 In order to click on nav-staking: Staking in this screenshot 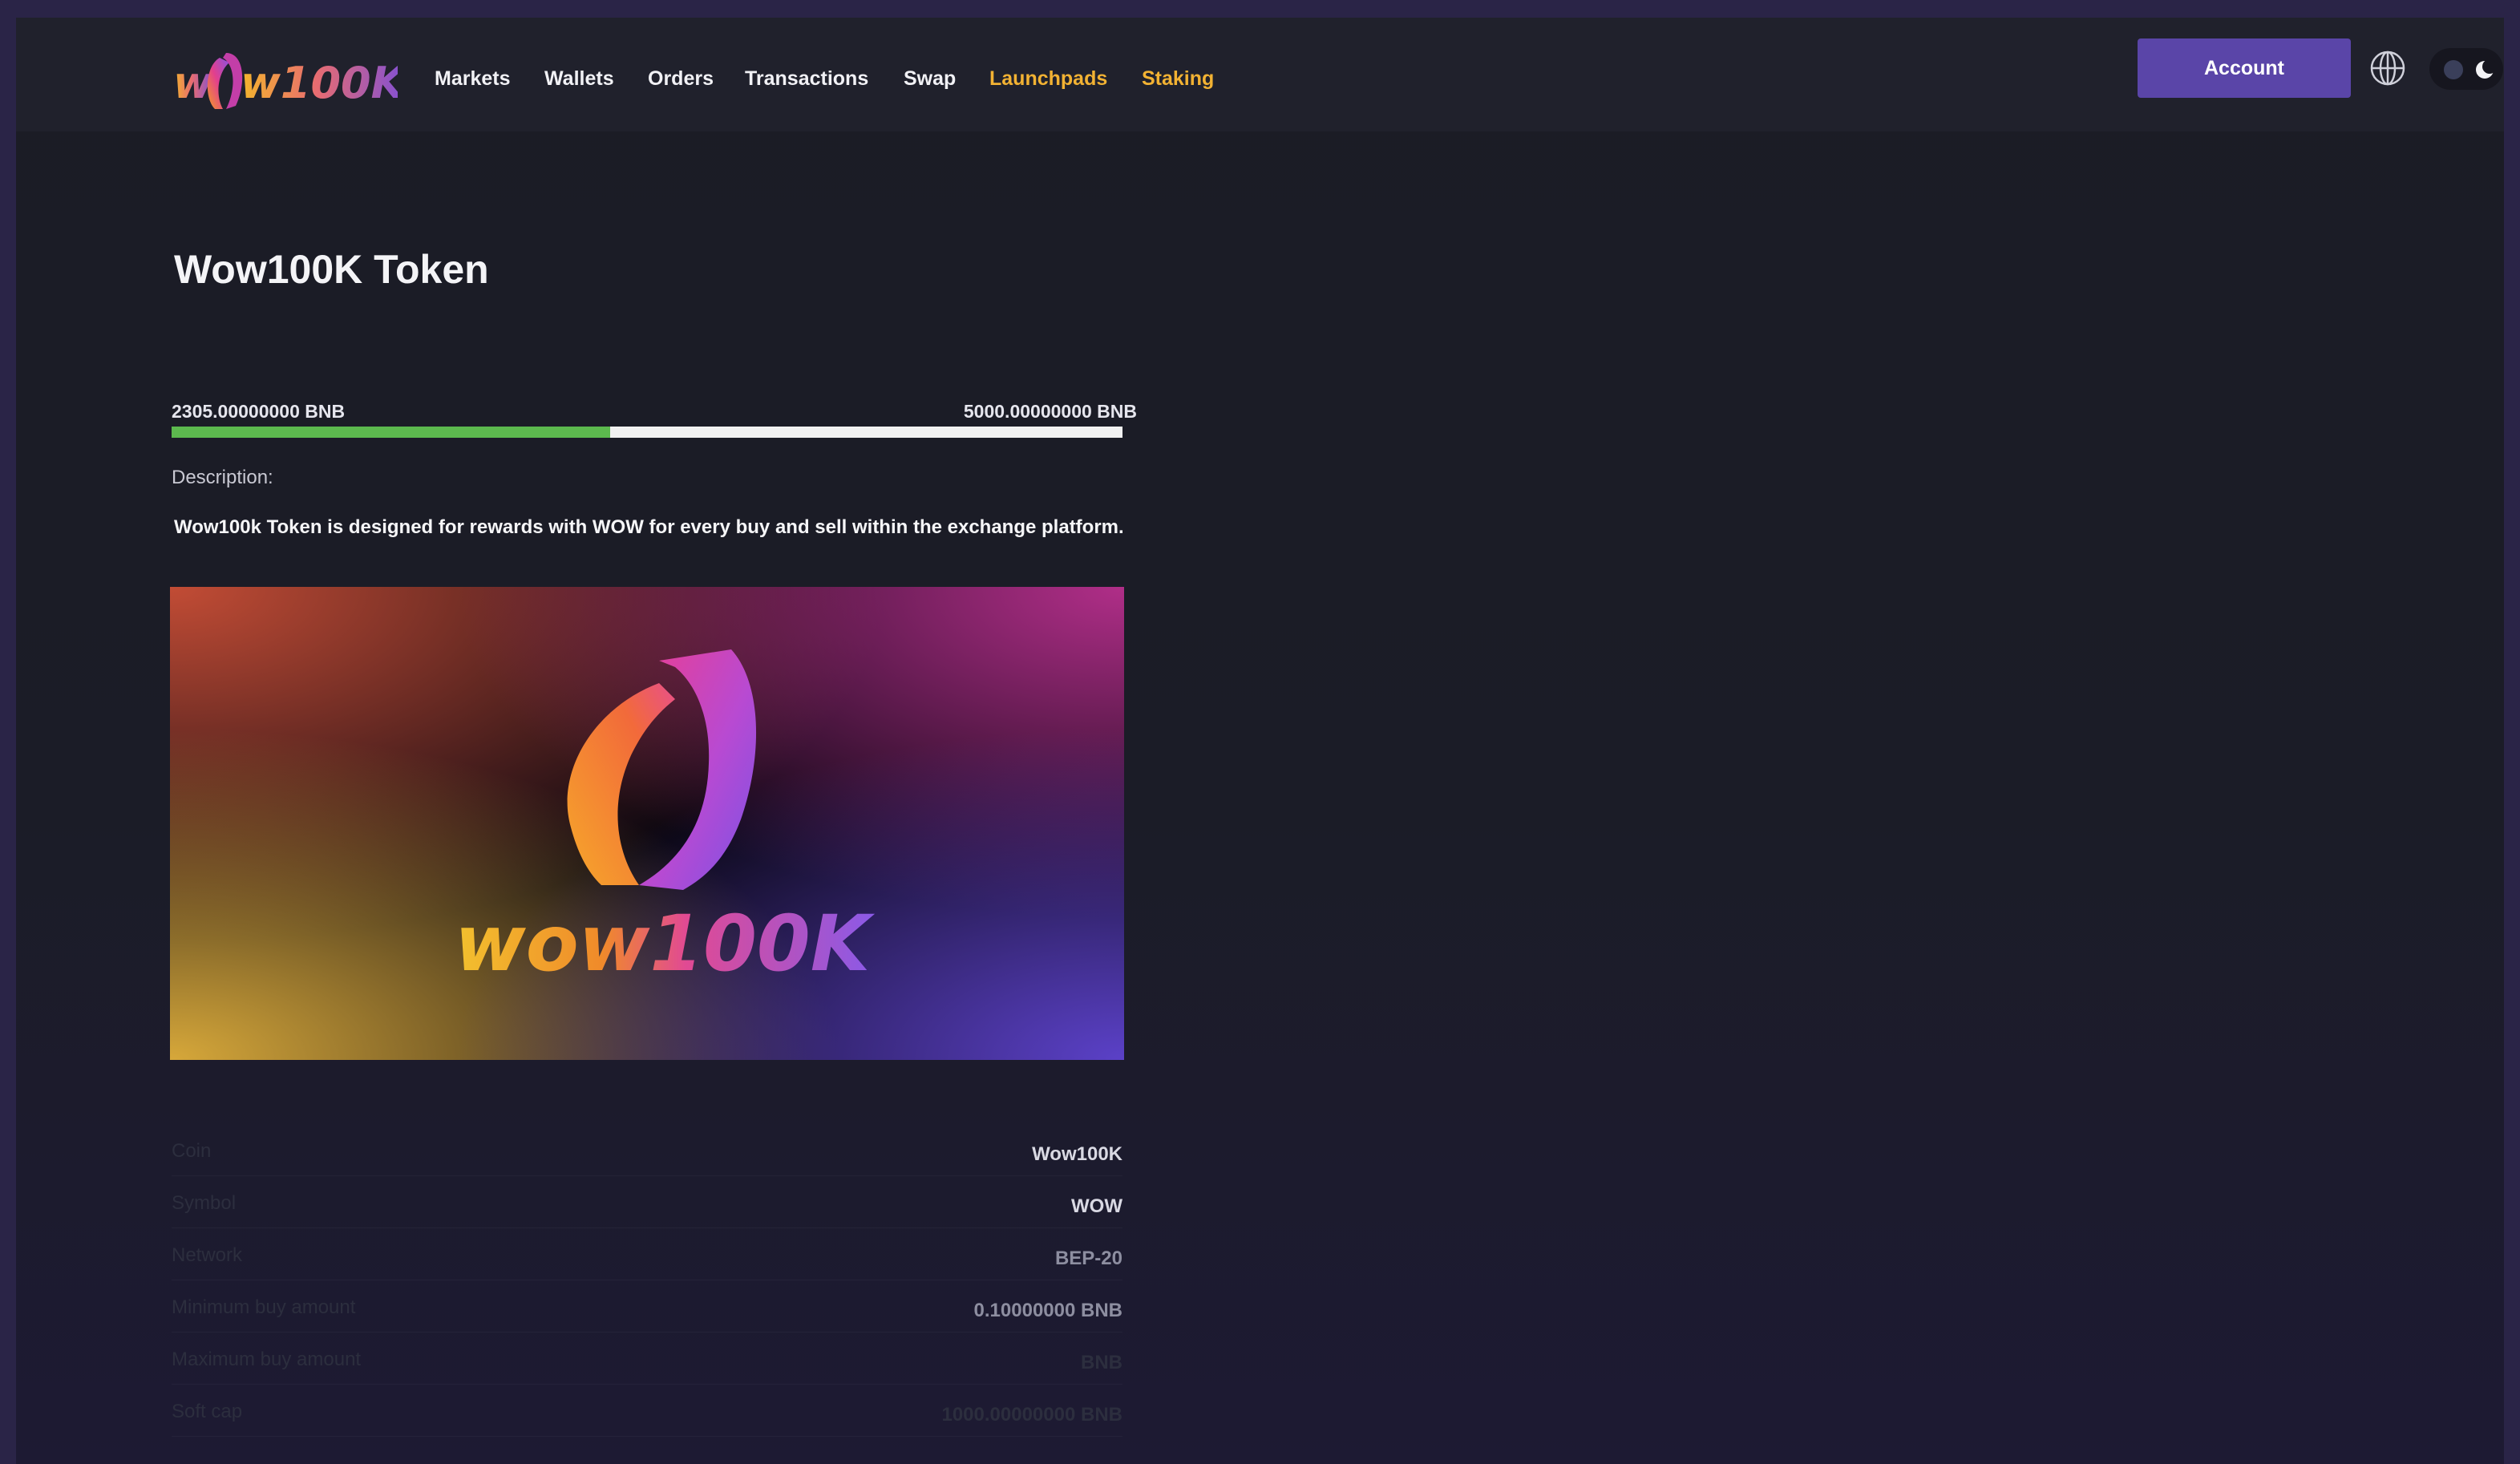, I will do `click(1178, 79)`.